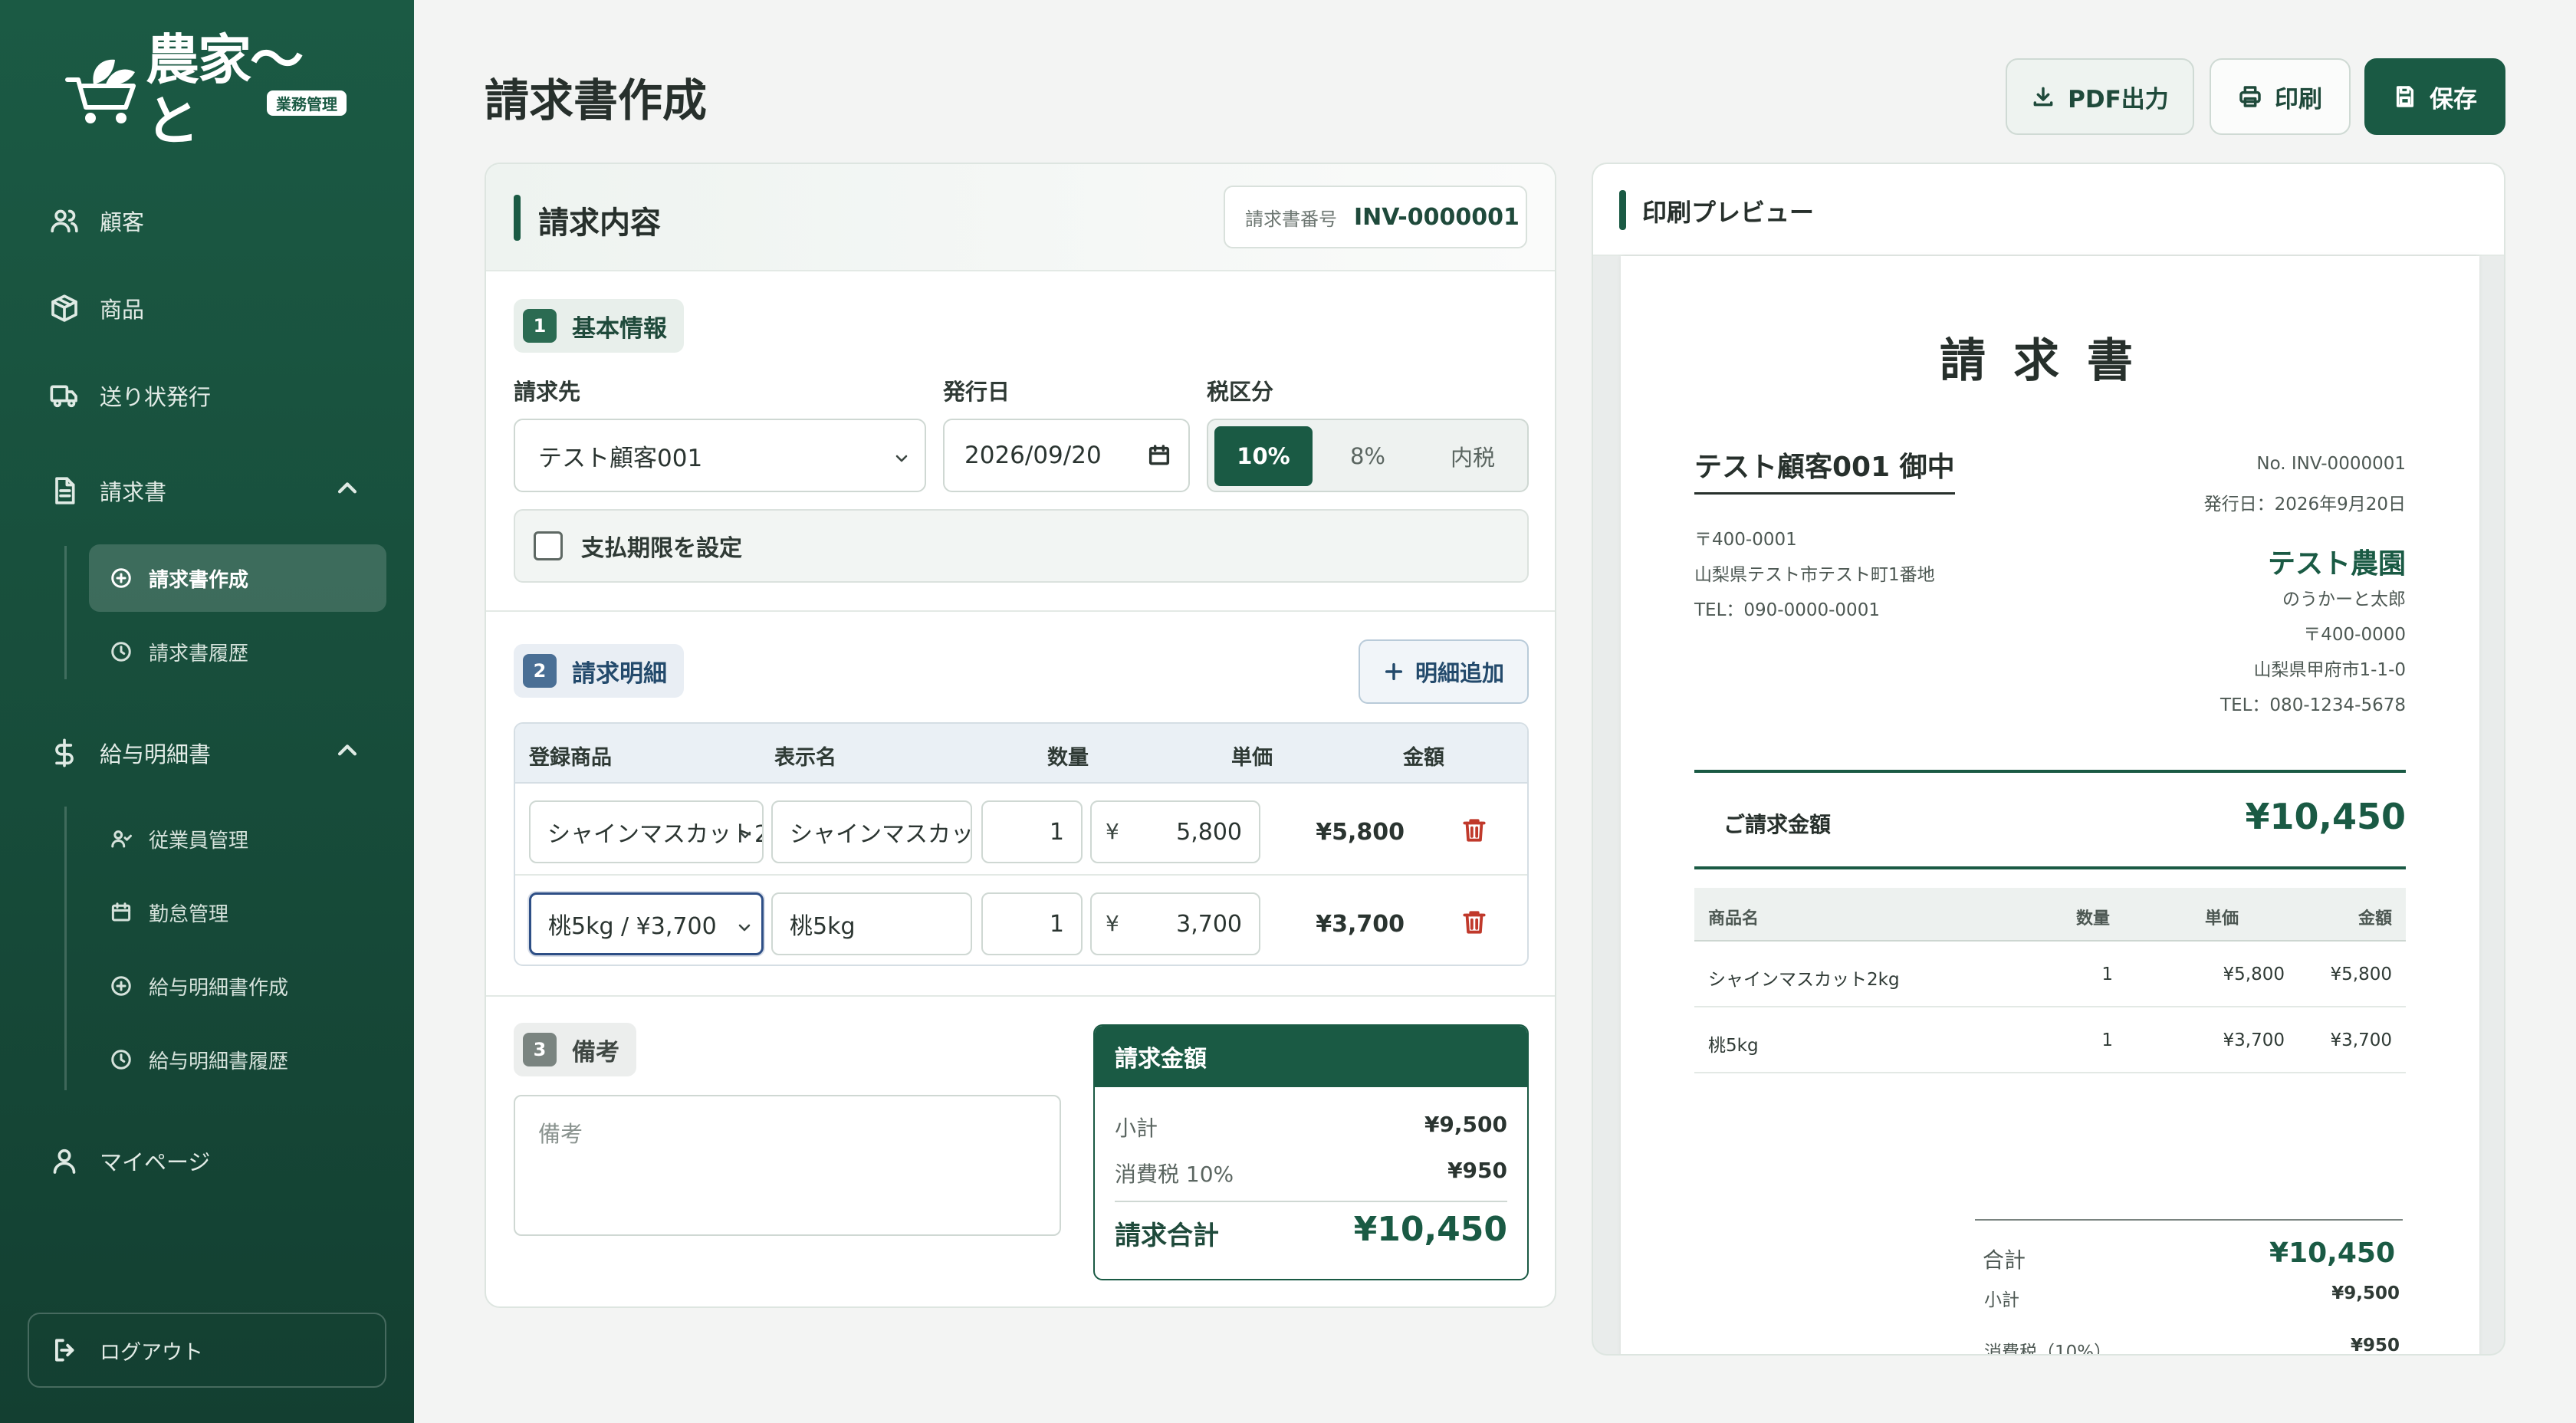  Describe the element at coordinates (599, 671) in the screenshot. I see `step-line-items: 2 請求明細` at that location.